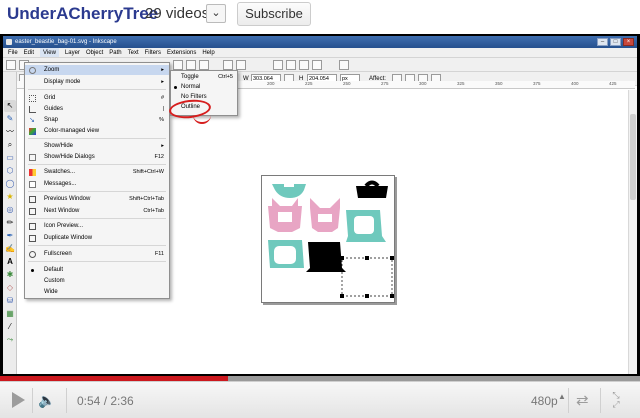 This screenshot has width=640, height=418. What do you see at coordinates (10, 314) in the screenshot?
I see `gradient-tool-icon: ▦` at bounding box center [10, 314].